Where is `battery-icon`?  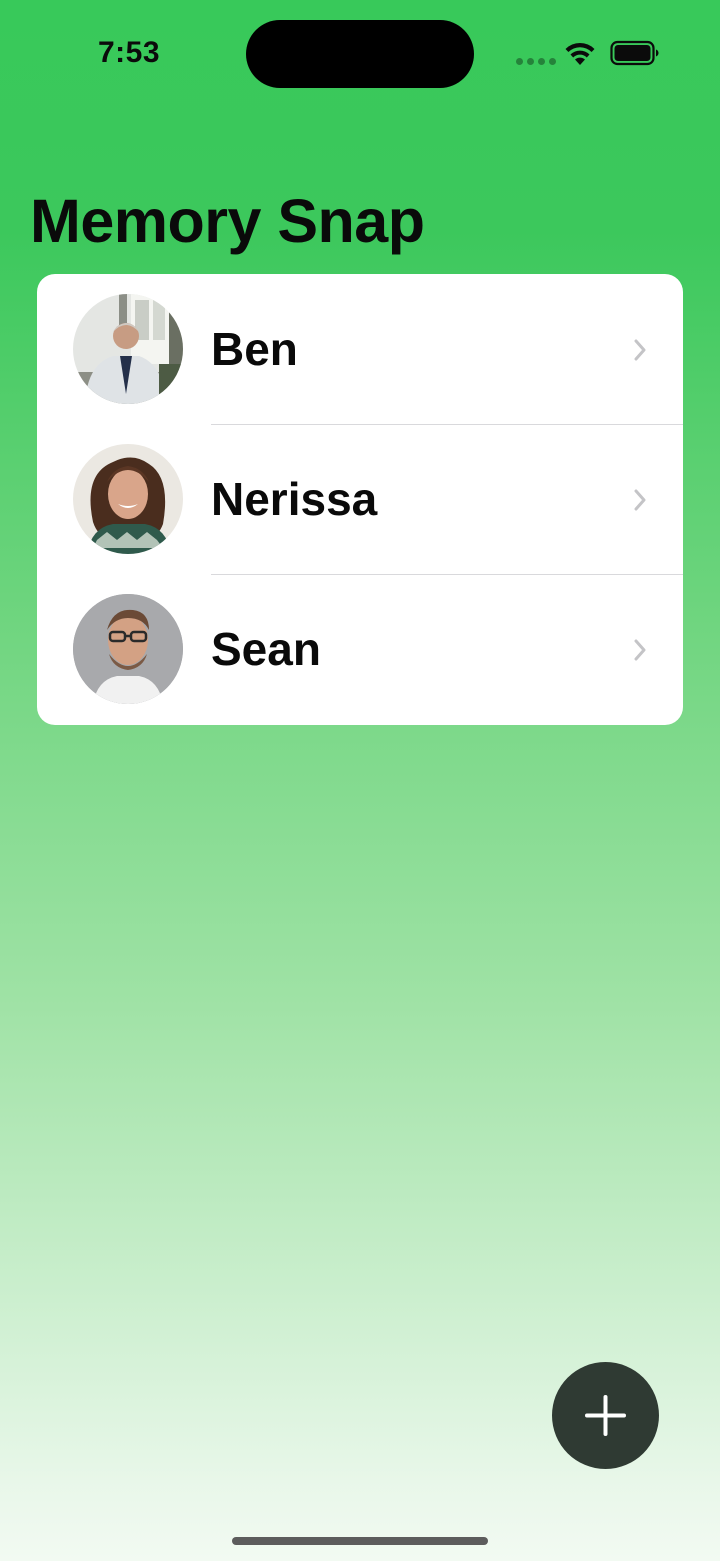
battery-icon is located at coordinates (634, 53).